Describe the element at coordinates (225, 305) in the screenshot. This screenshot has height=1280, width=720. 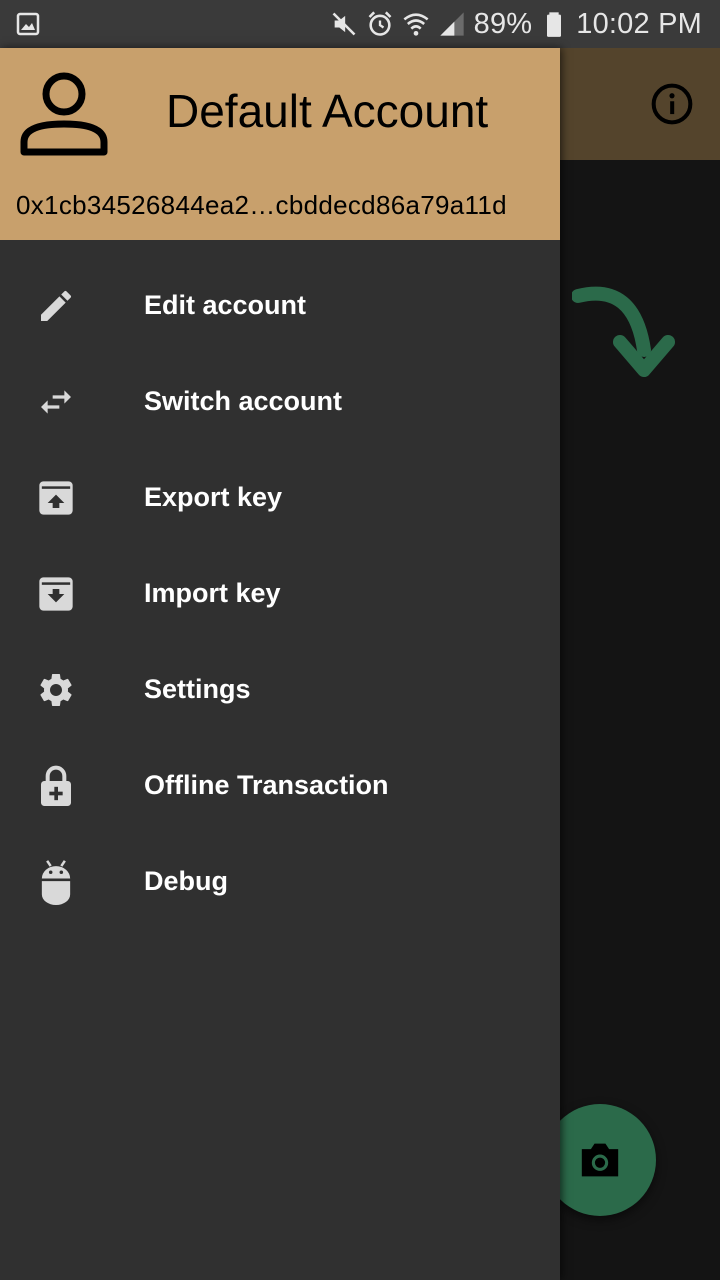
I see `menu-item-label: Edit account` at that location.